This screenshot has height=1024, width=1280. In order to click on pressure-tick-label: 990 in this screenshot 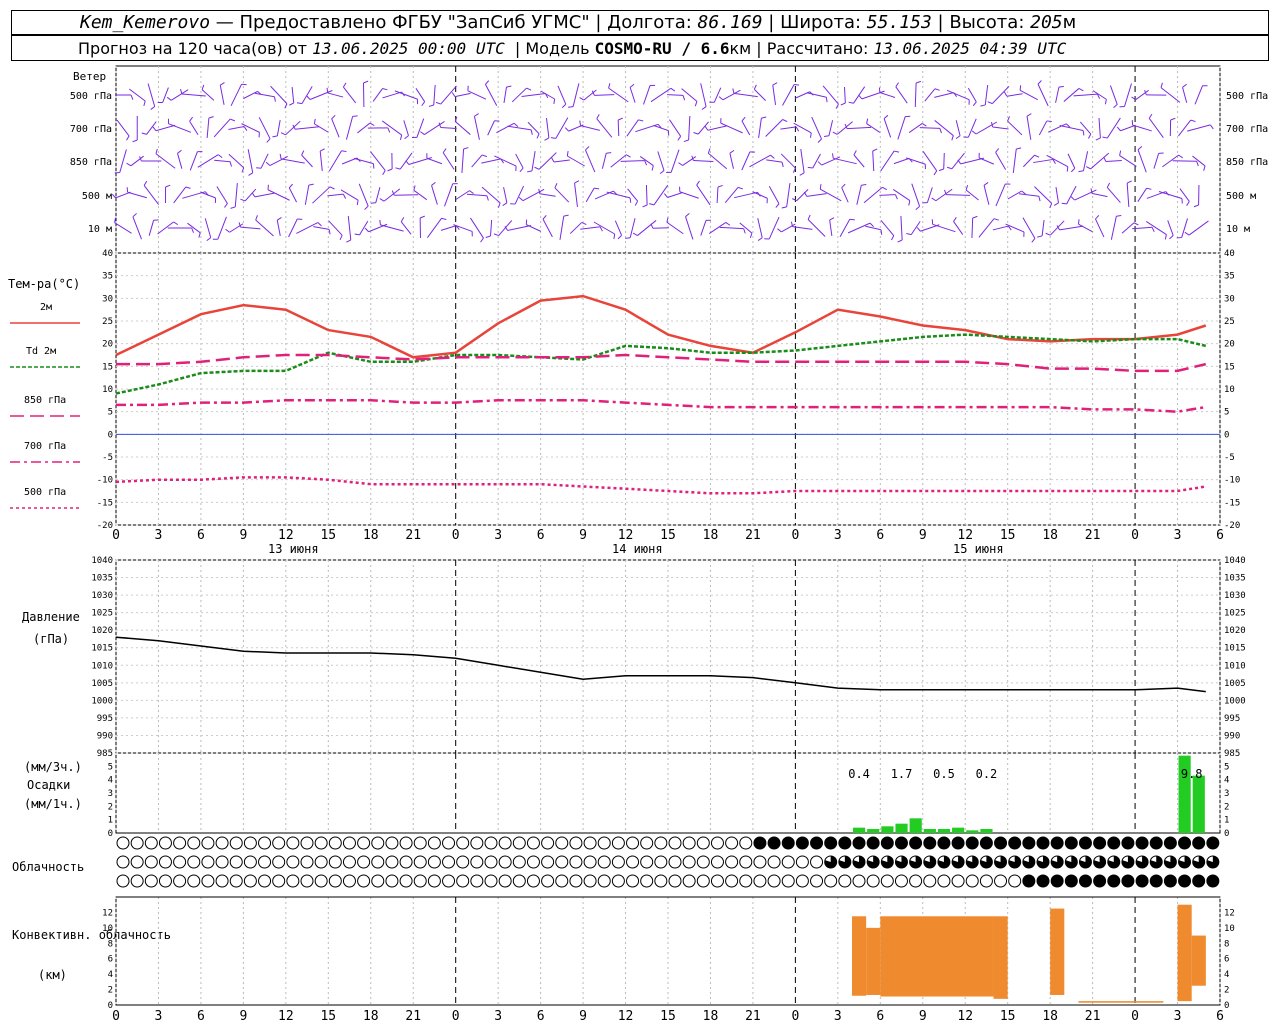, I will do `click(1232, 736)`.